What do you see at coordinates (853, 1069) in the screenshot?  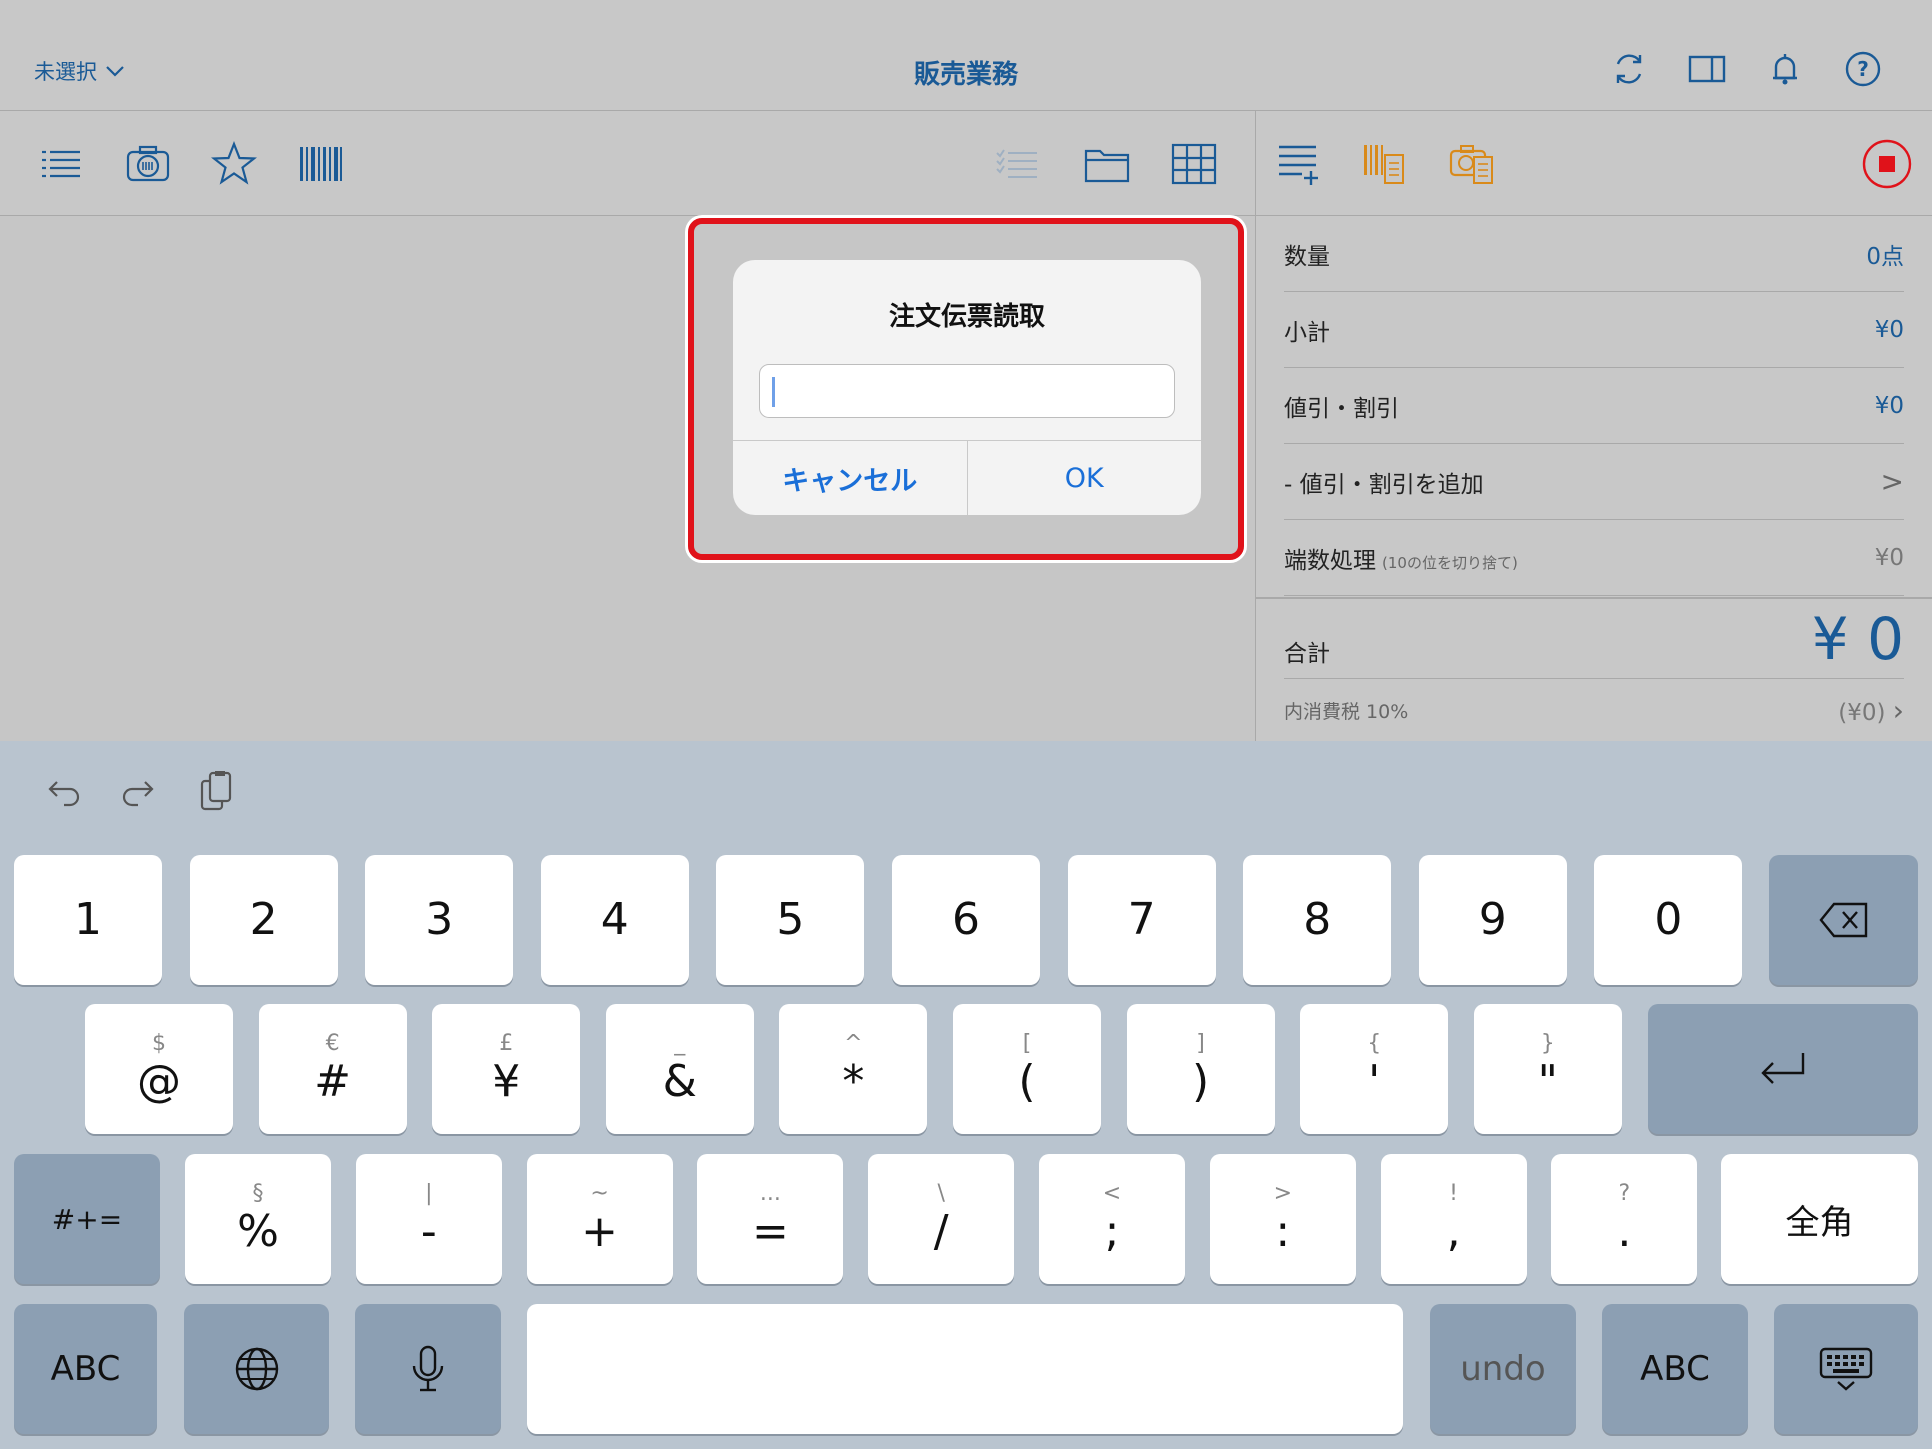 I see `symbol-row2-key-4: ^ *` at bounding box center [853, 1069].